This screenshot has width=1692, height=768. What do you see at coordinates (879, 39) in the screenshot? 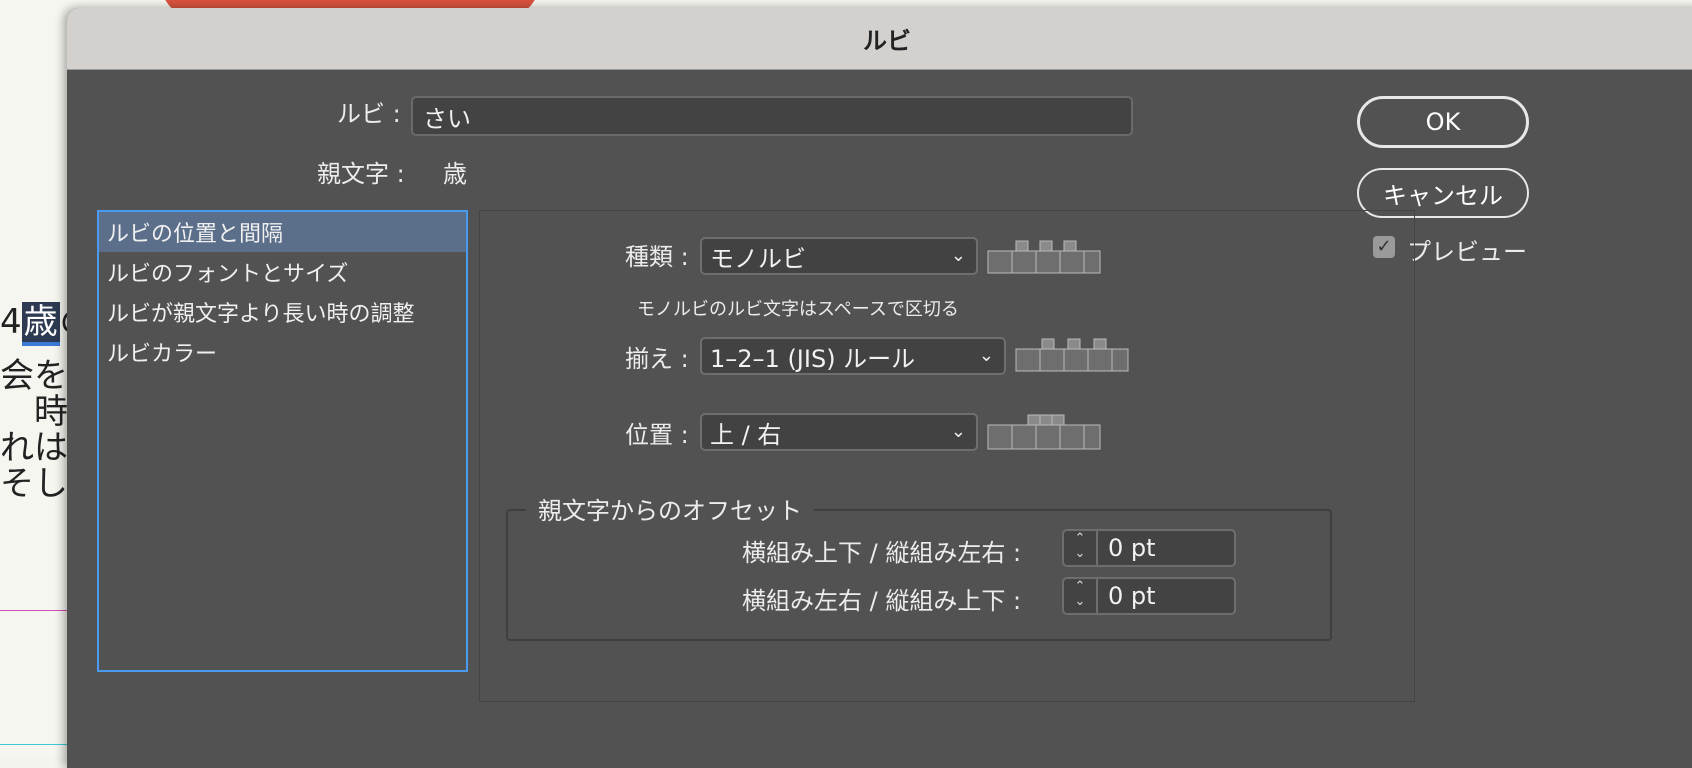
I see `dialog-title: ルビ` at bounding box center [879, 39].